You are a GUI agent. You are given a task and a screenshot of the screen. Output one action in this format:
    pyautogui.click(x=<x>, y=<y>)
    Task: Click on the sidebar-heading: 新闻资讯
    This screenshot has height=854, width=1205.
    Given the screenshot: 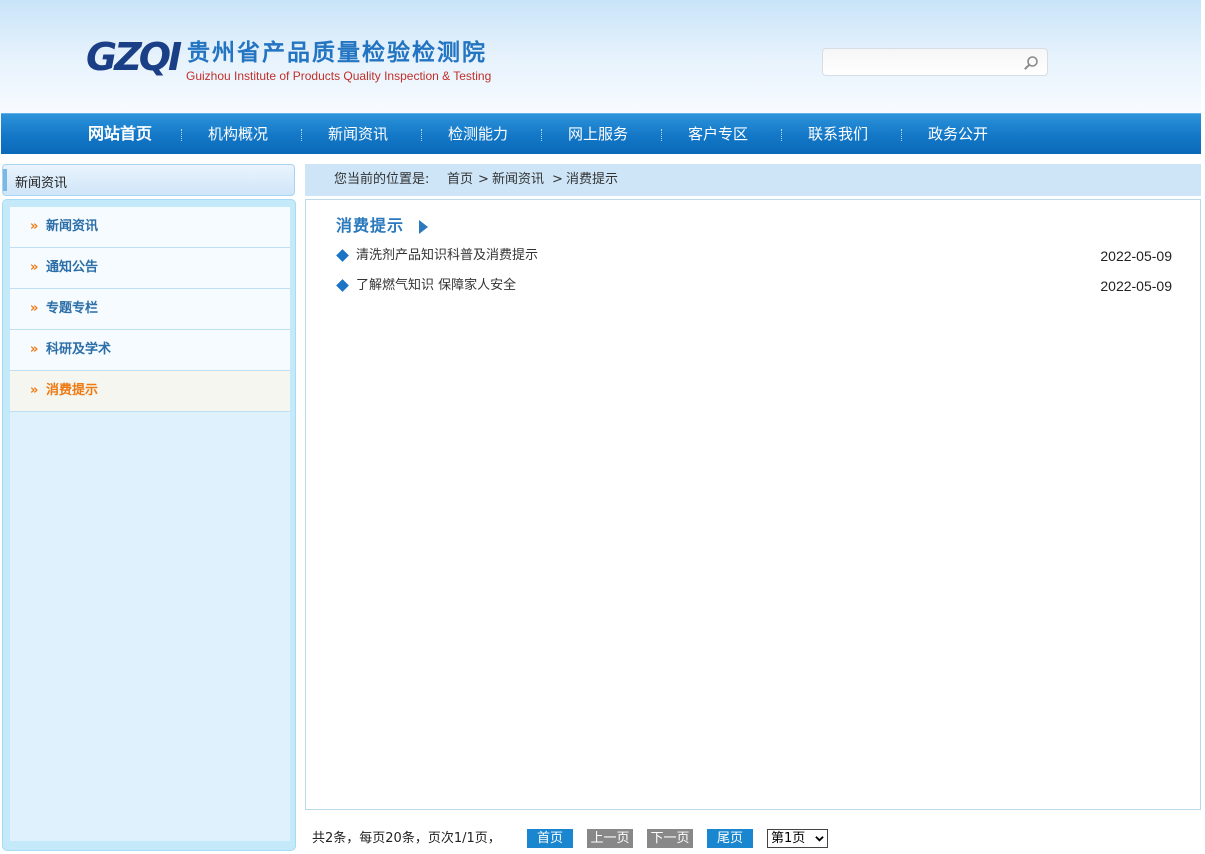 What is the action you would take?
    pyautogui.click(x=148, y=180)
    